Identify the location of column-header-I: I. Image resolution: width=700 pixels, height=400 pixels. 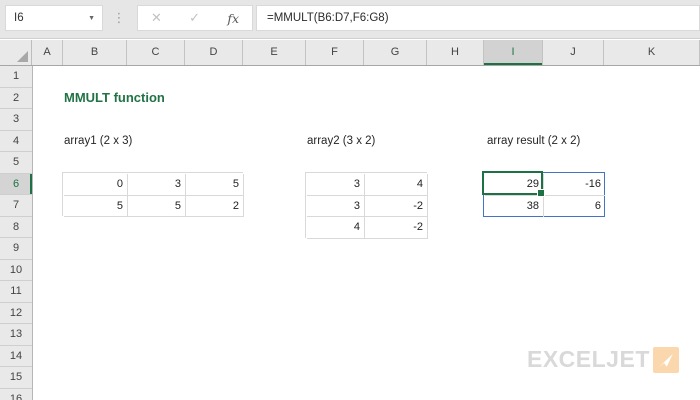
(513, 52).